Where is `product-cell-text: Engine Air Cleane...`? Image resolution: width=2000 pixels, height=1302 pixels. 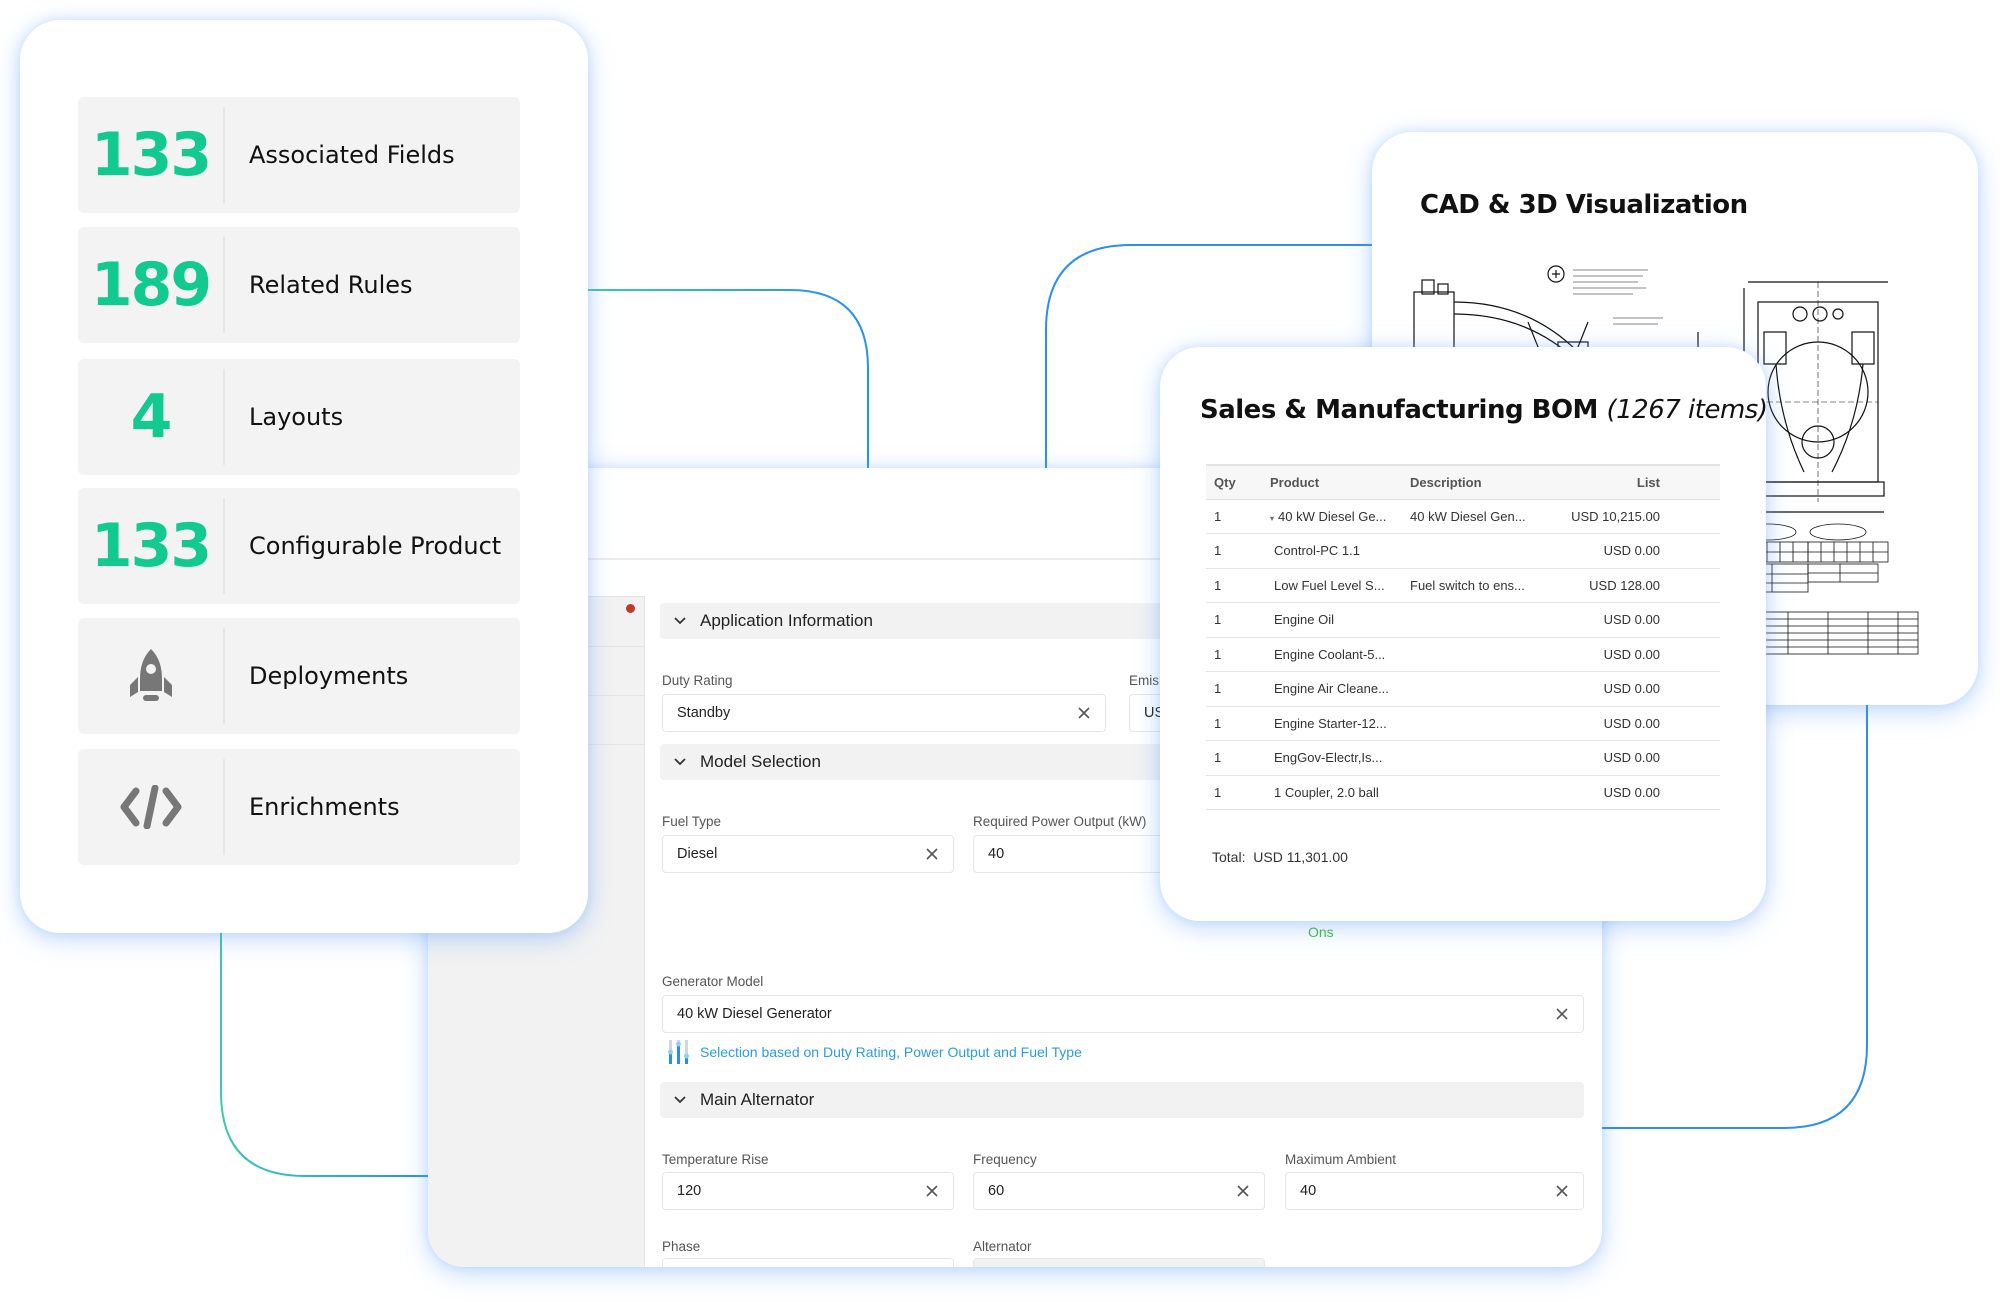
product-cell-text: Engine Air Cleane... is located at coordinates (1331, 689).